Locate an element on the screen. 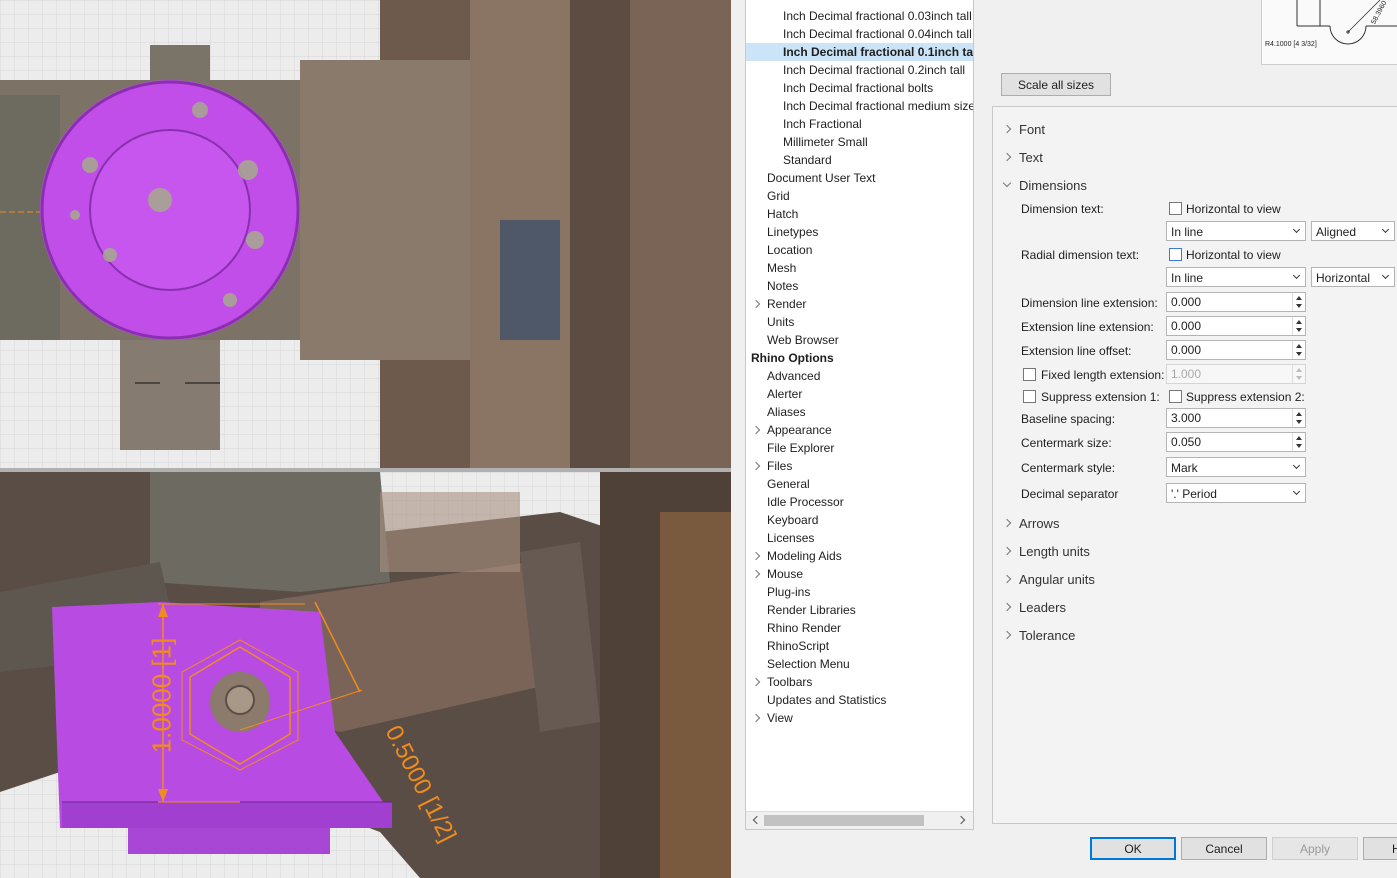 The image size is (1397, 878). tree-item: Units is located at coordinates (780, 322).